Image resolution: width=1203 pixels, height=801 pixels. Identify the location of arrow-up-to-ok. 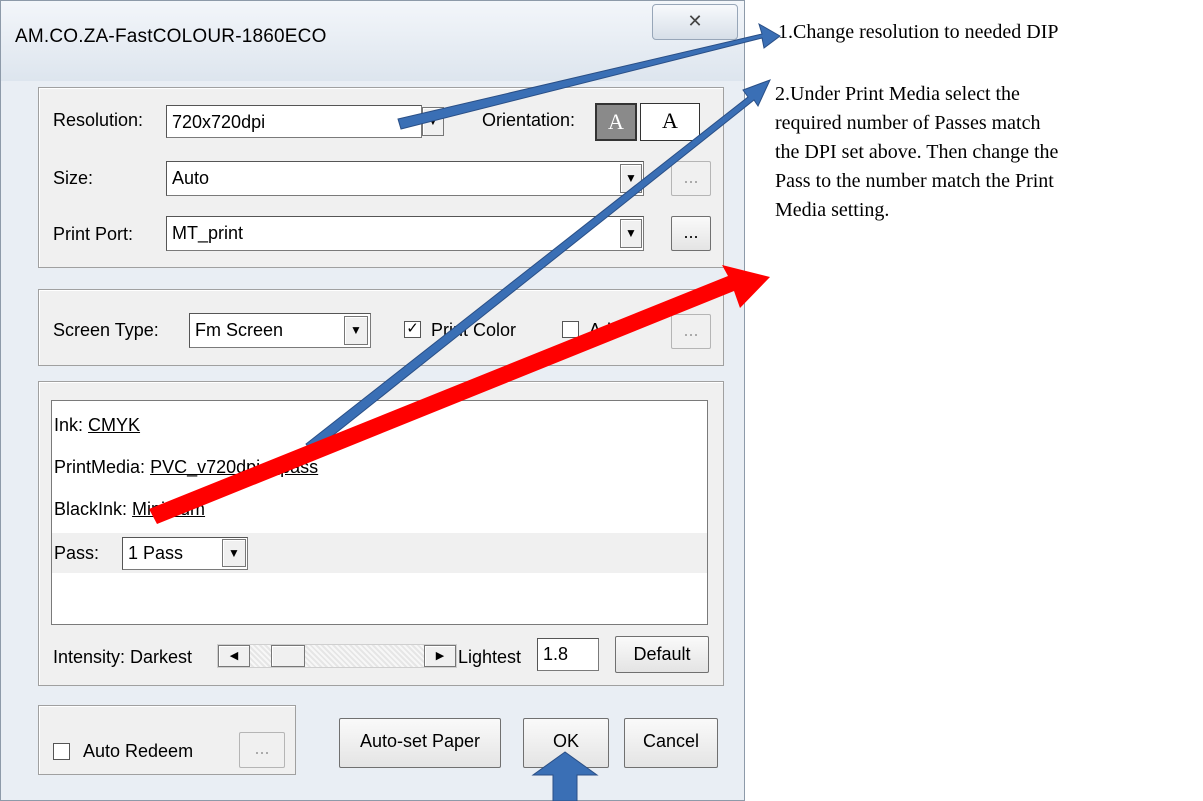
(565, 776).